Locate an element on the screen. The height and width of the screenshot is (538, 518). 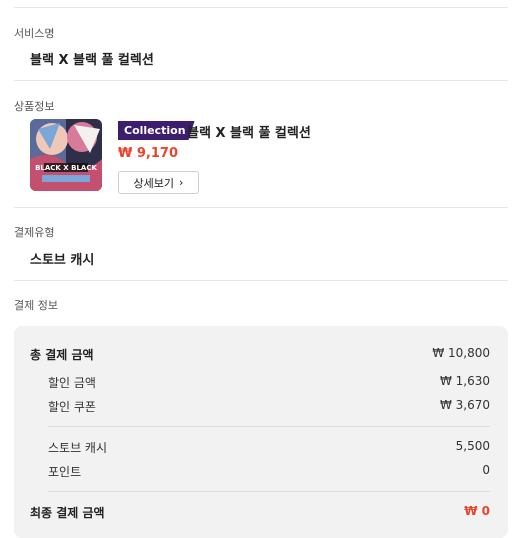
detail-view-button: 상세보기 › is located at coordinates (158, 182).